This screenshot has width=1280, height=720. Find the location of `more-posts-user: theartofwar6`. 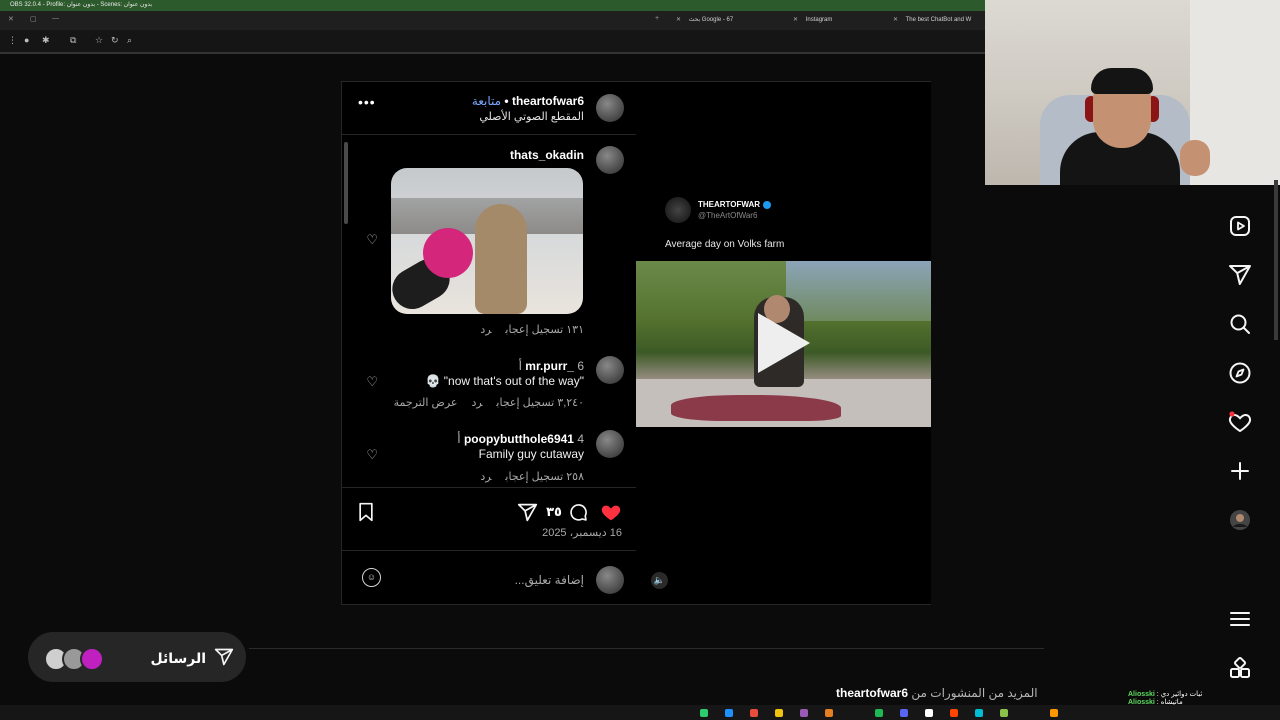

more-posts-user: theartofwar6 is located at coordinates (872, 693).